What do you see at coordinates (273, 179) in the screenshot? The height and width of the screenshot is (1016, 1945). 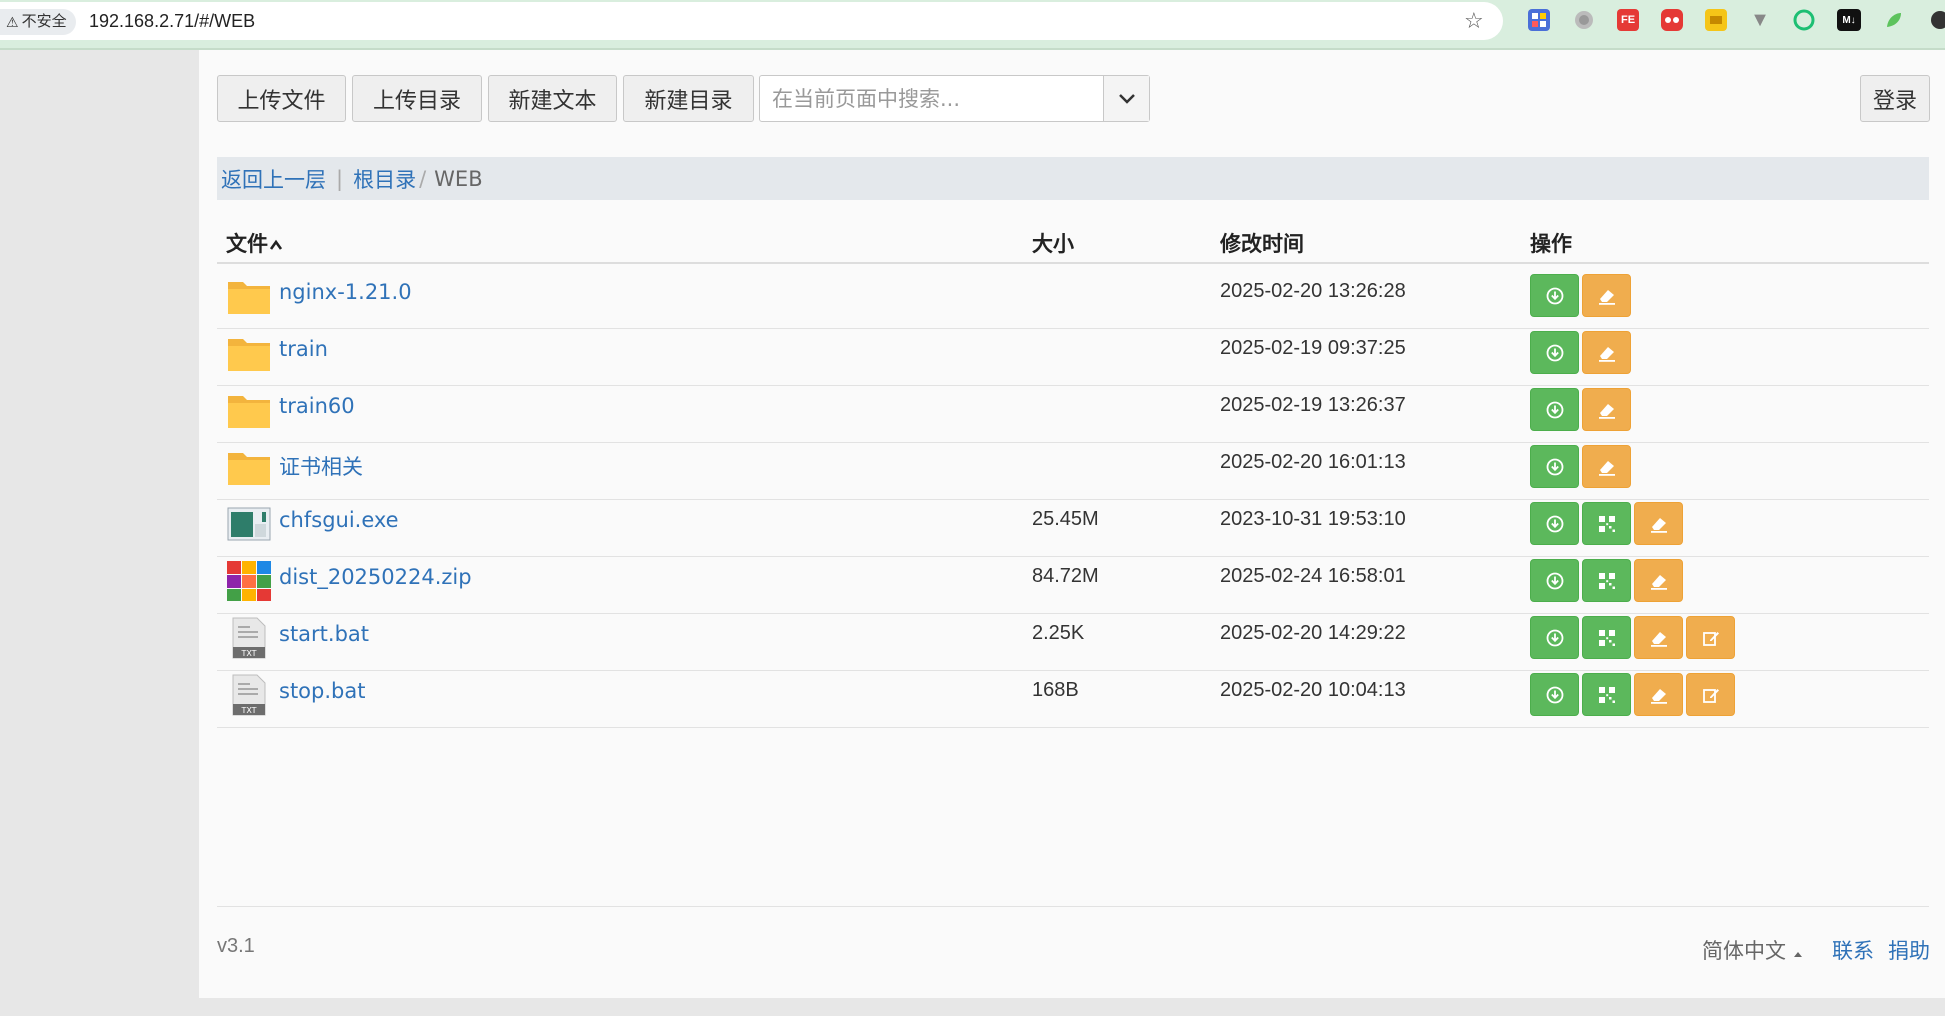 I see `back-link: 返回上一层` at bounding box center [273, 179].